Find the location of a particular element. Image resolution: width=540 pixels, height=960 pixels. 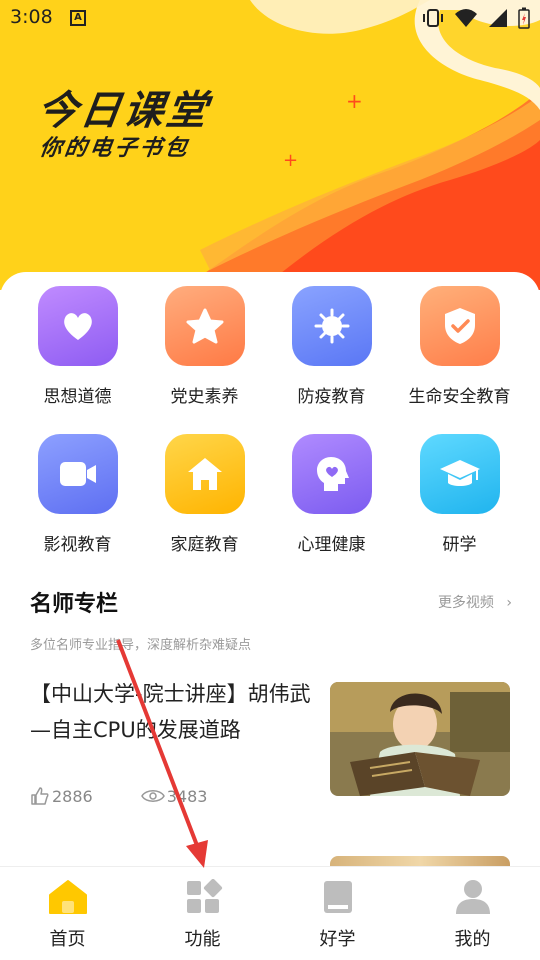

bottom-nav: 首页 功能 好学 我的 is located at coordinates (270, 913).